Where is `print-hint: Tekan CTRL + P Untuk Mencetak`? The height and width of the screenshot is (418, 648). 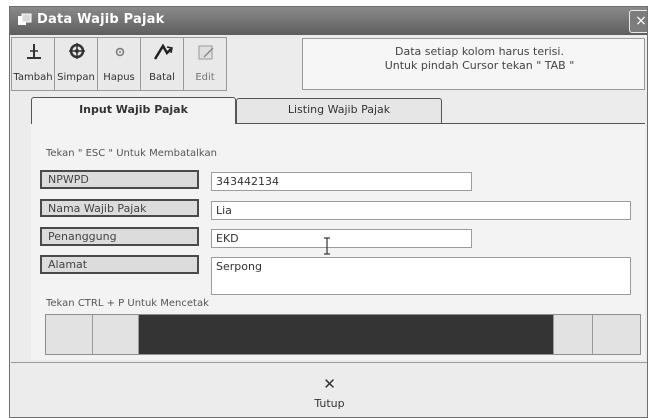 print-hint: Tekan CTRL + P Untuk Mencetak is located at coordinates (127, 303).